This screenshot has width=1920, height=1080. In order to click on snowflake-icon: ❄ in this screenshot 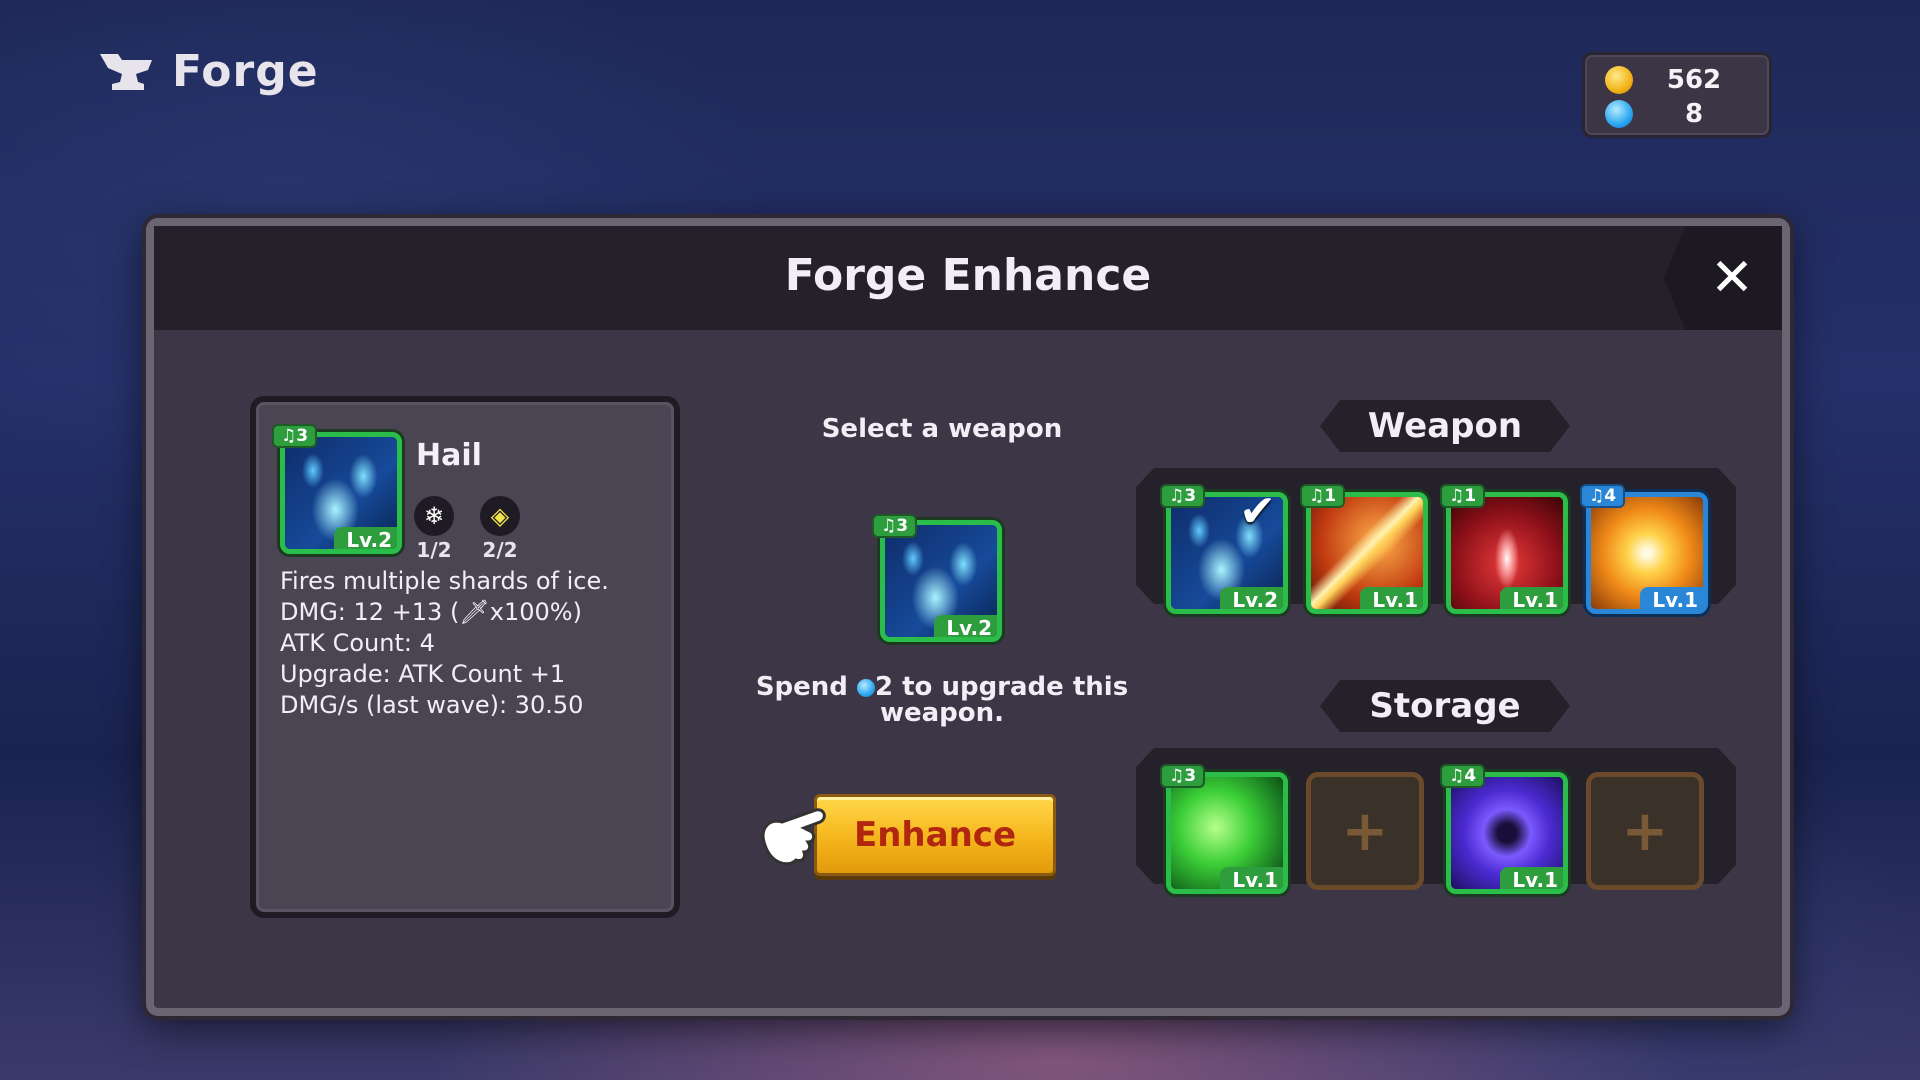, I will do `click(434, 516)`.